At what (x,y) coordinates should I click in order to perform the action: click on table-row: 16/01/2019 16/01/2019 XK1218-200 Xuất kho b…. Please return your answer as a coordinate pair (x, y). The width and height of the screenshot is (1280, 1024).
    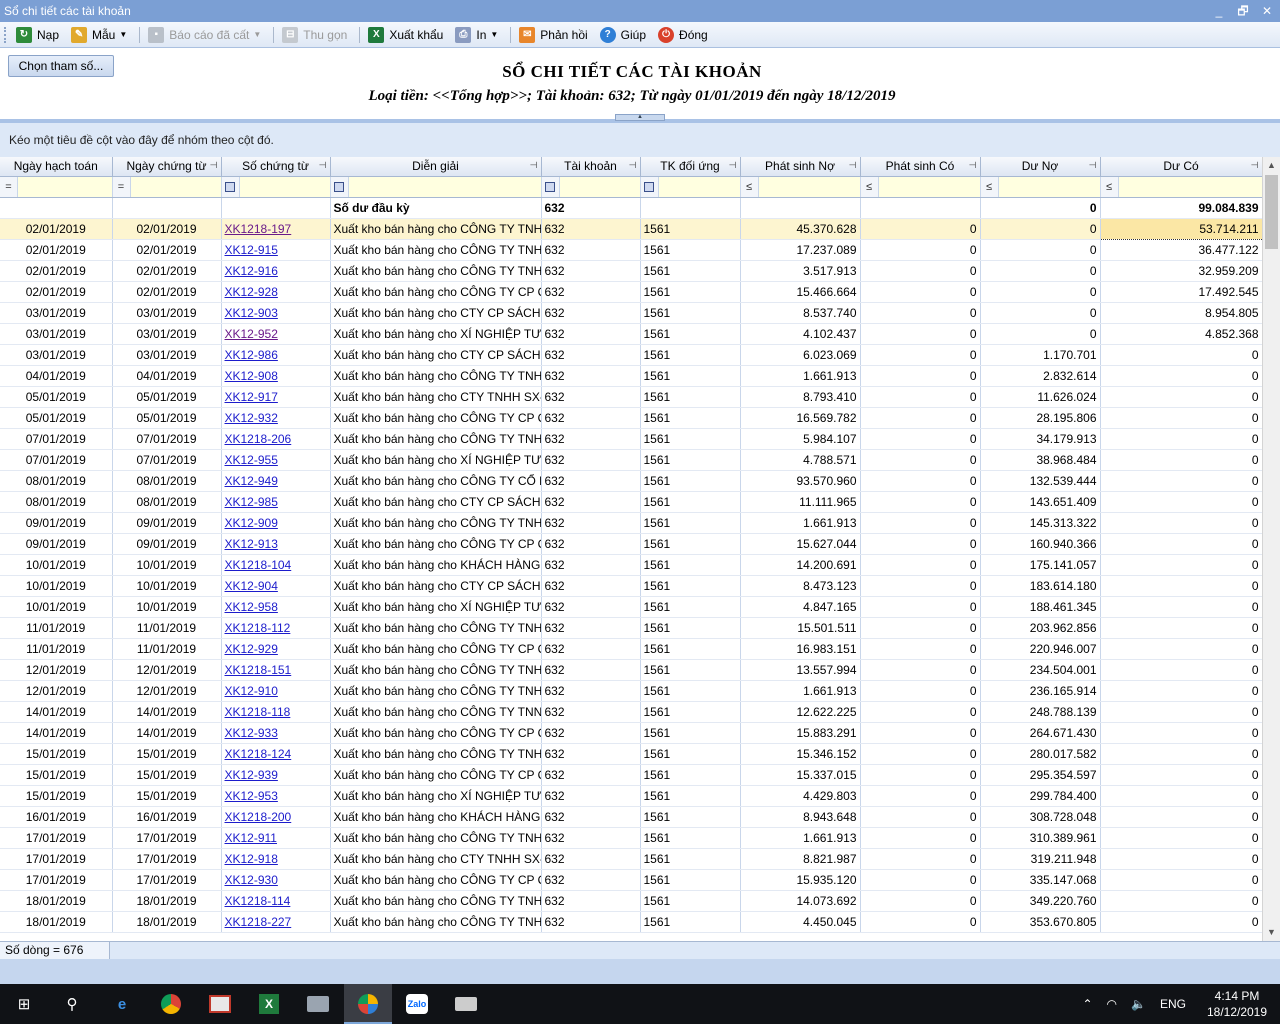
    Looking at the image, I should click on (631, 817).